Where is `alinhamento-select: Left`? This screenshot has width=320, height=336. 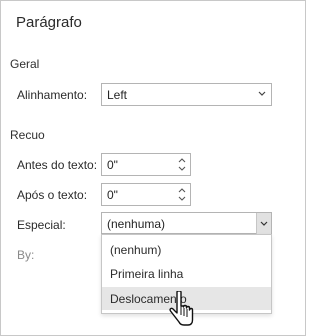 alinhamento-select: Left is located at coordinates (186, 94).